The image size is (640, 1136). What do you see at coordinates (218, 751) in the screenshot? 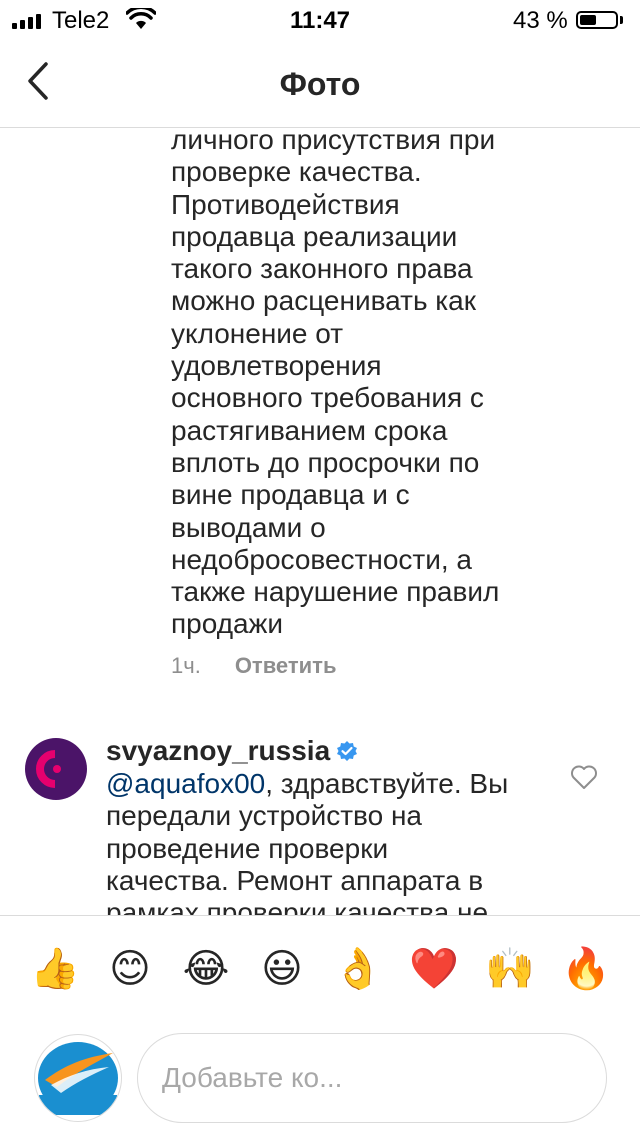
I see `comment-username: svyaznoy_russia` at bounding box center [218, 751].